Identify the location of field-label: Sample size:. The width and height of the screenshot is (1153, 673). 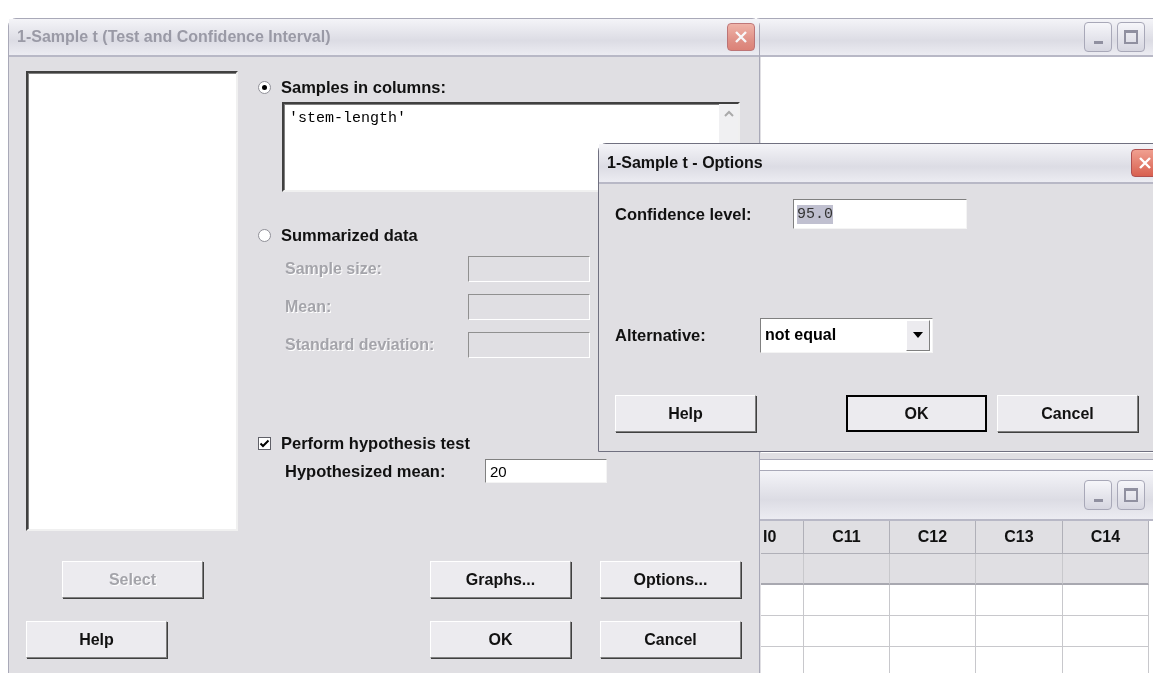
(334, 269).